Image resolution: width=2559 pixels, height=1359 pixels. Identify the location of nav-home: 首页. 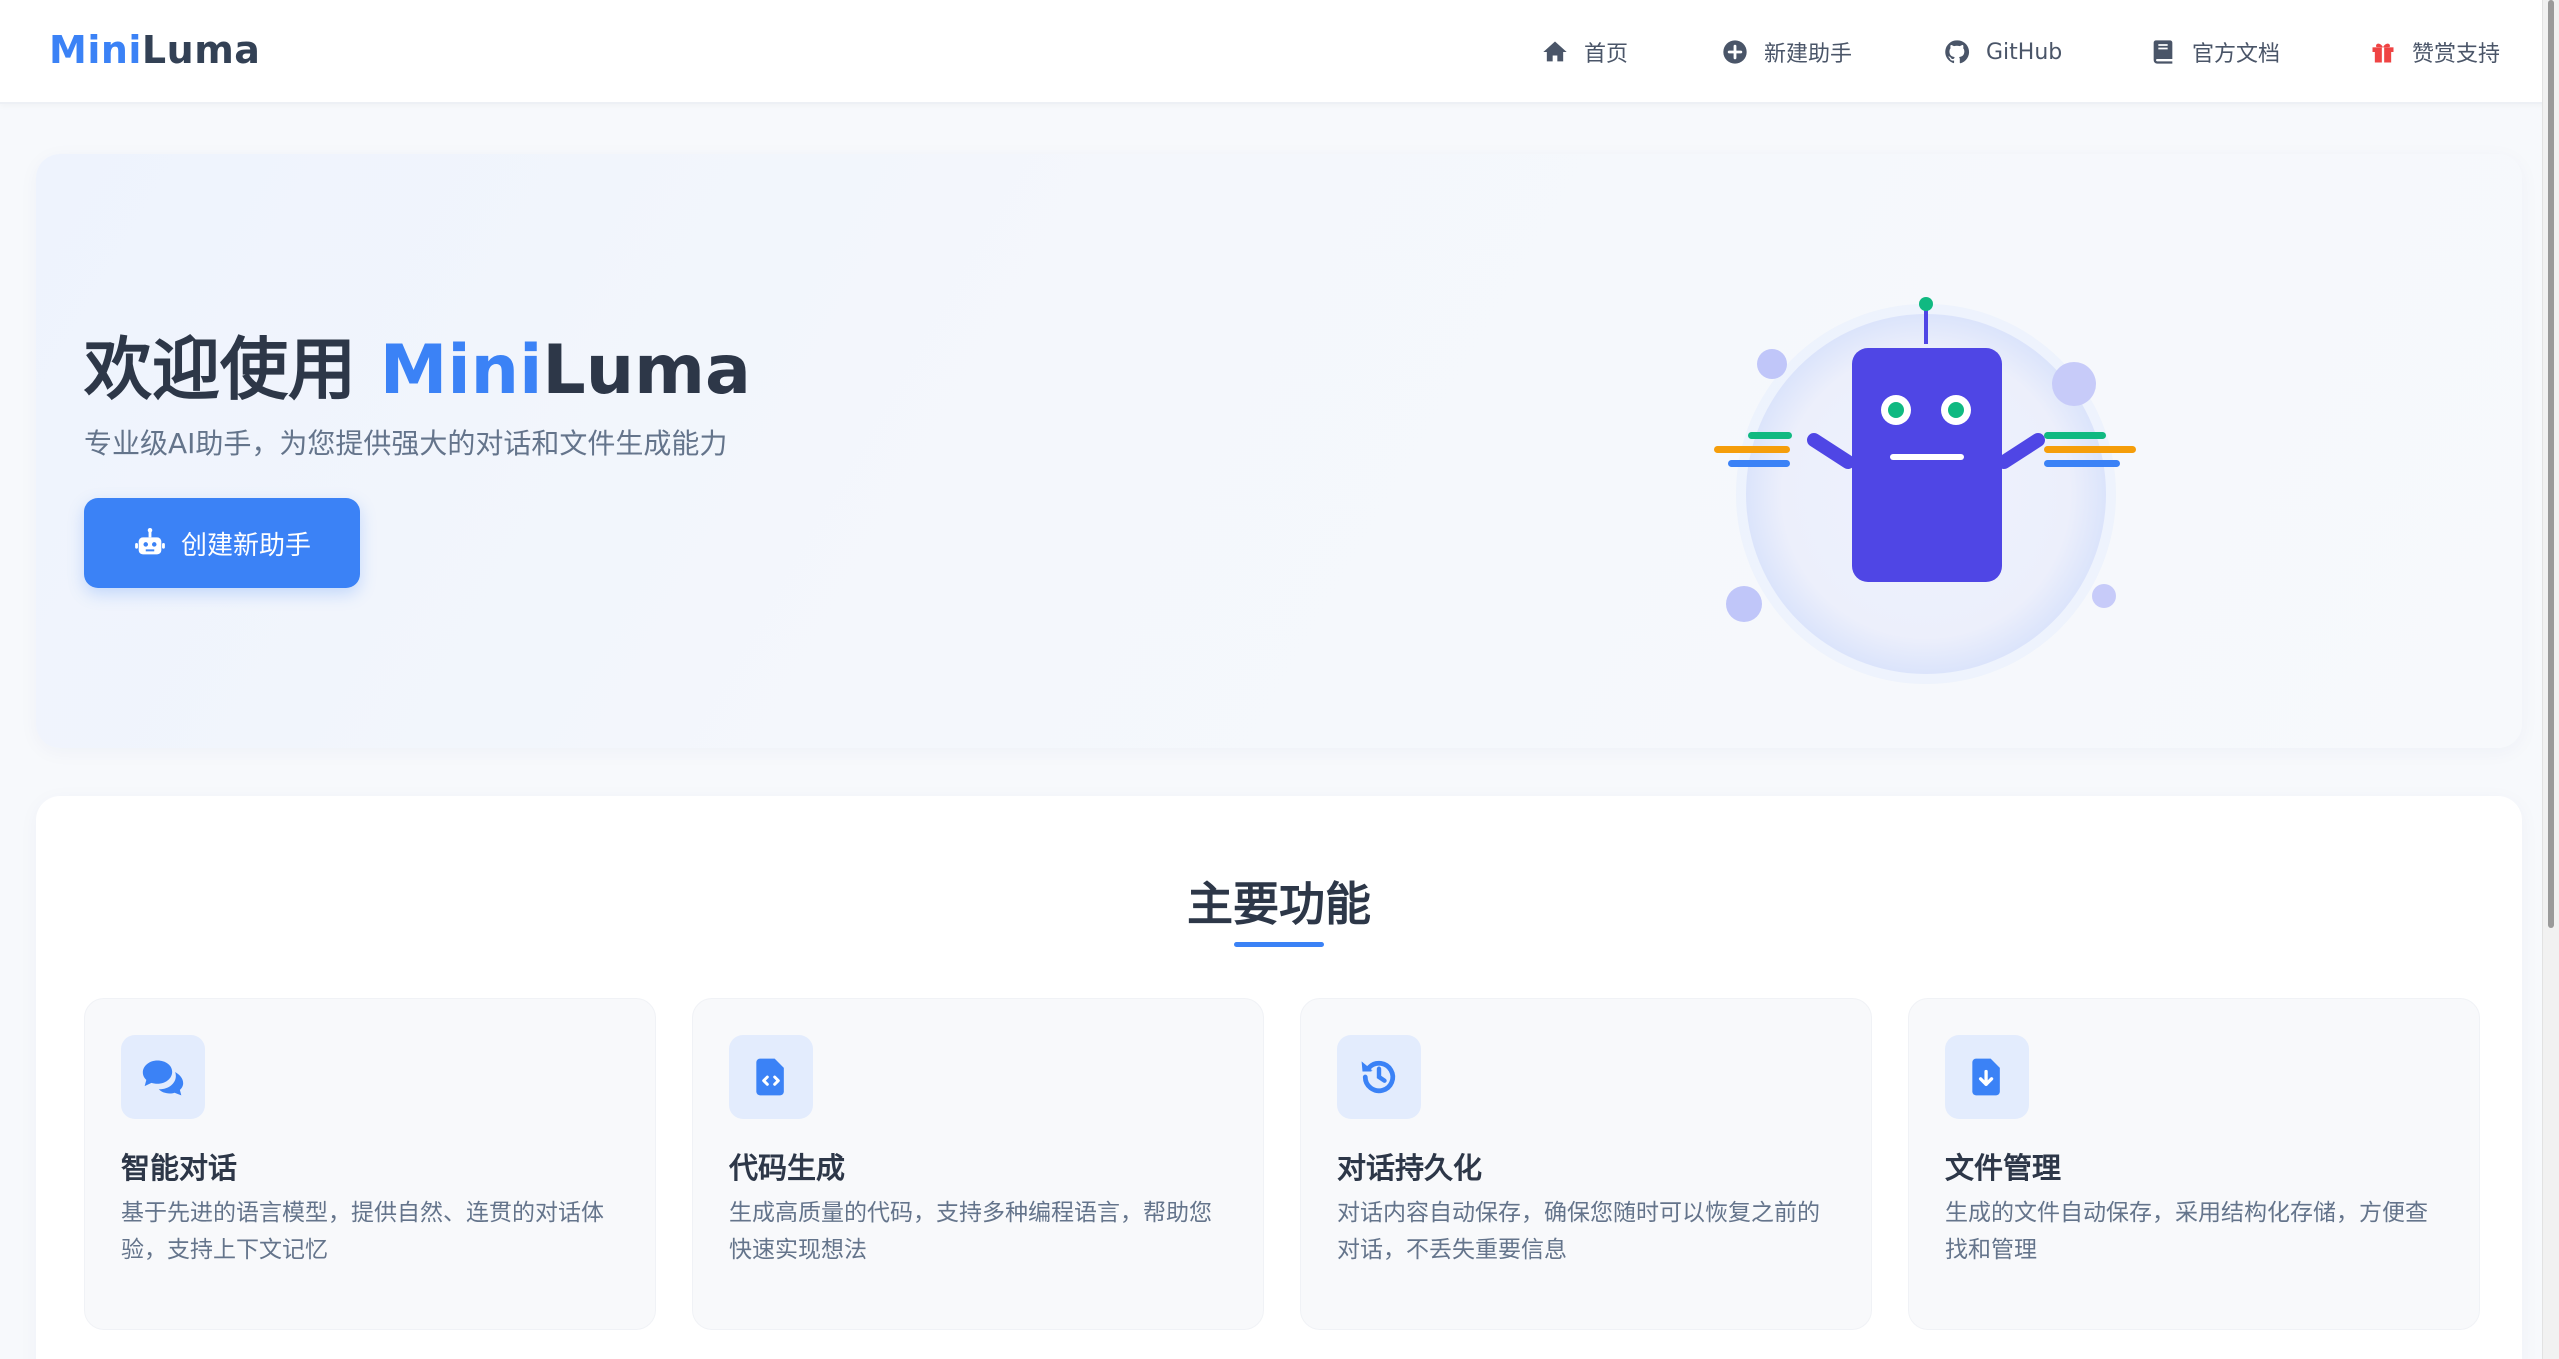
(1584, 52).